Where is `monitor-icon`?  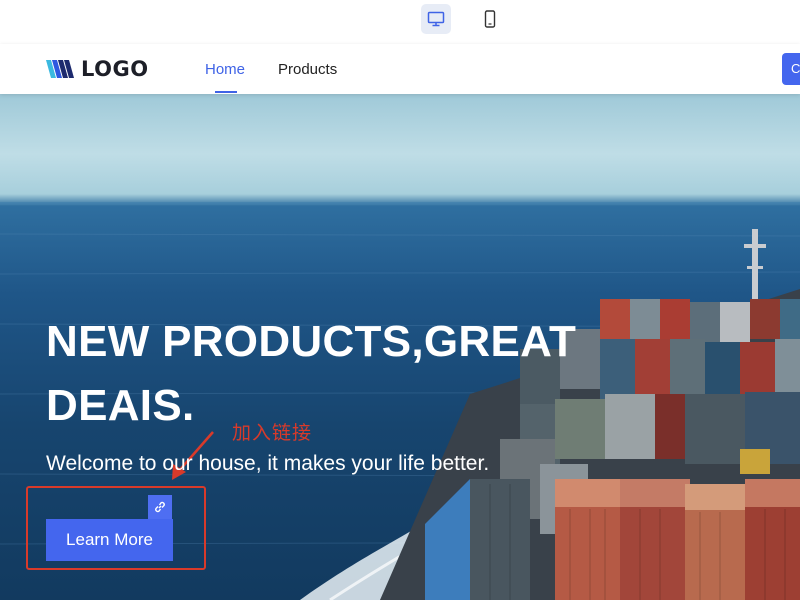 monitor-icon is located at coordinates (436, 19).